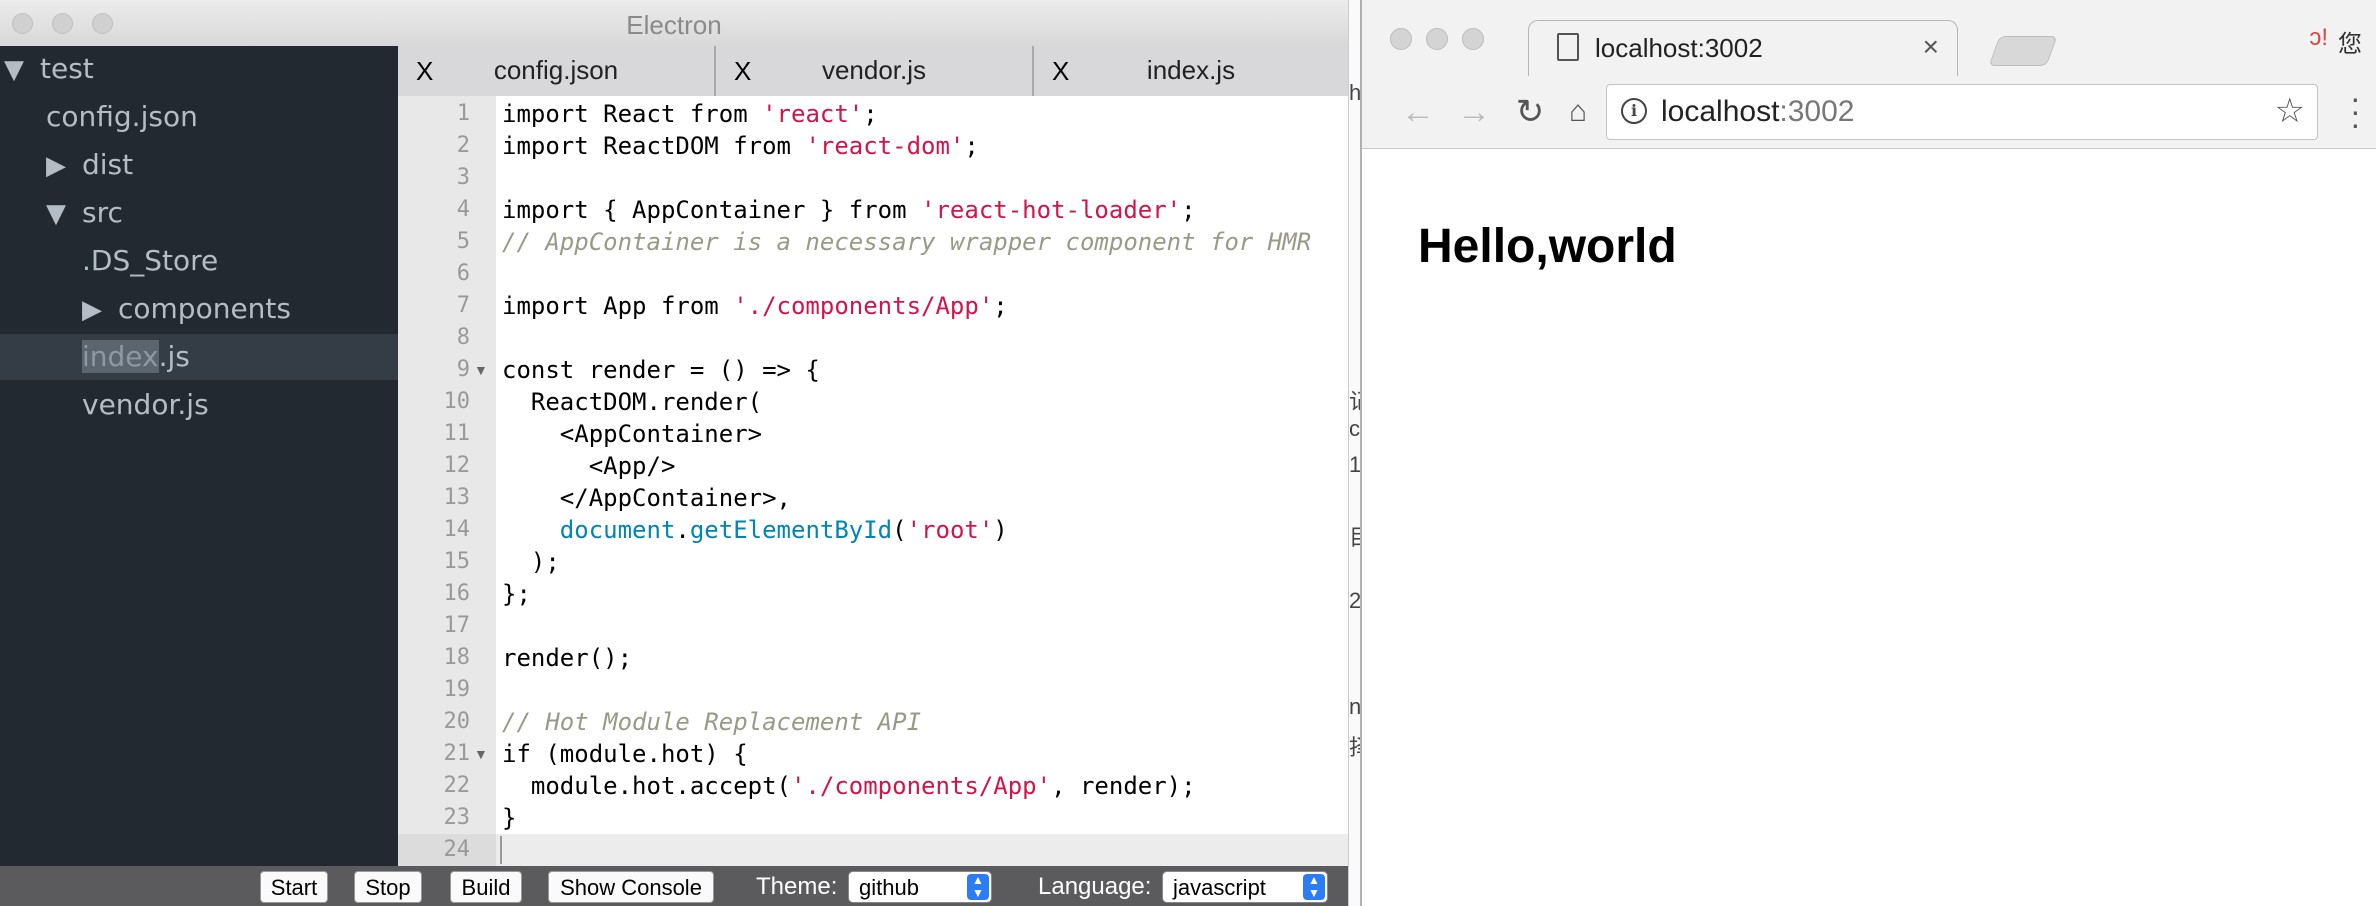 The width and height of the screenshot is (2376, 906). Describe the element at coordinates (463, 369) in the screenshot. I see `line-number: 9` at that location.